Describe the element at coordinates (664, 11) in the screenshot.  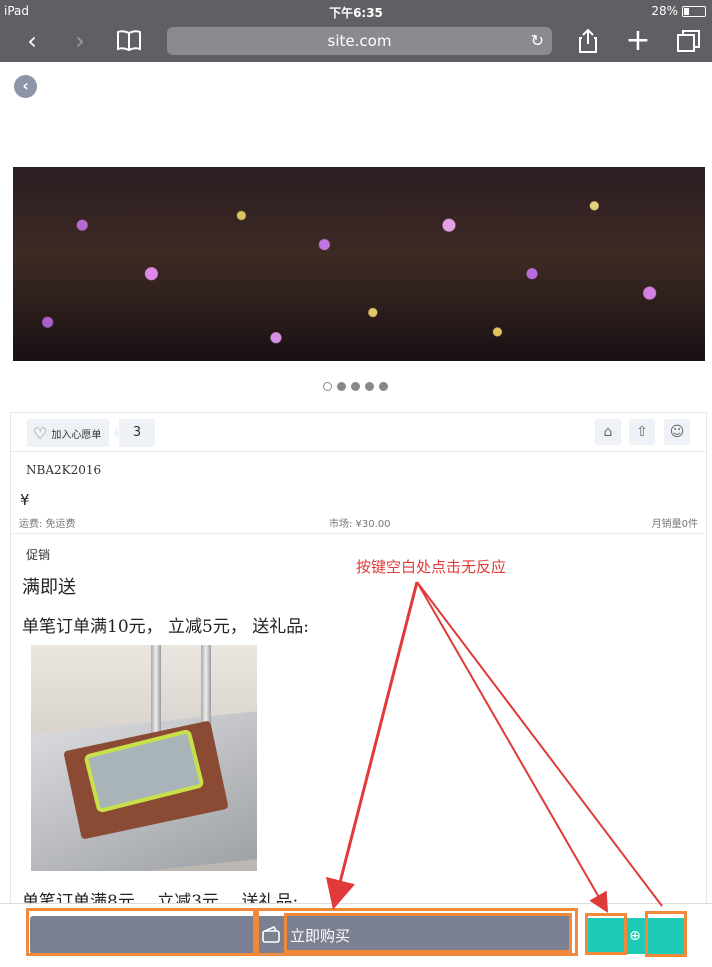
I see `battery-percent: 28%` at that location.